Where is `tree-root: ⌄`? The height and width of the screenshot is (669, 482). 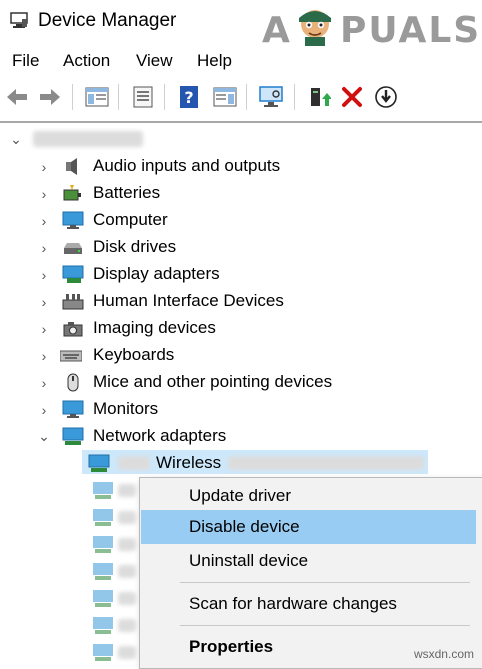 tree-root: ⌄ is located at coordinates (241, 139).